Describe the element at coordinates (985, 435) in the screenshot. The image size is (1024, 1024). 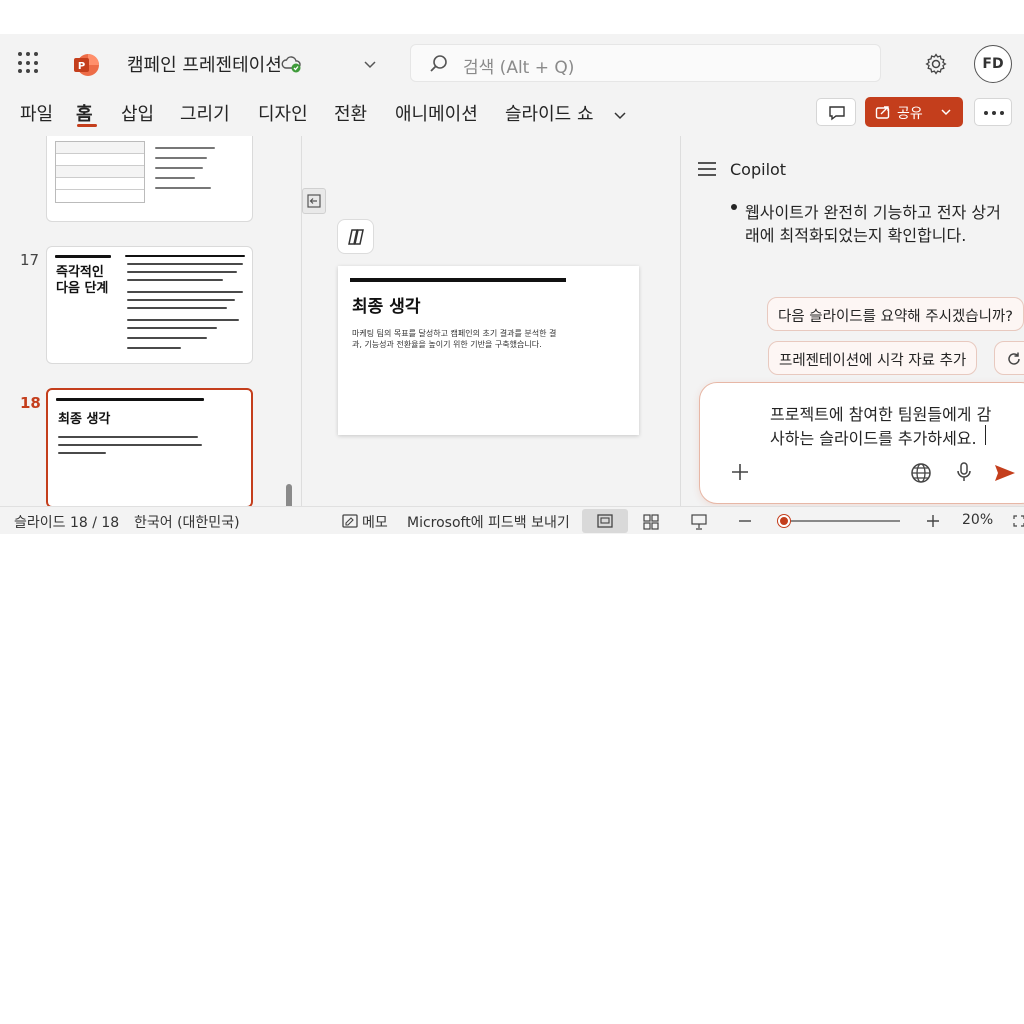
I see `text-caret` at that location.